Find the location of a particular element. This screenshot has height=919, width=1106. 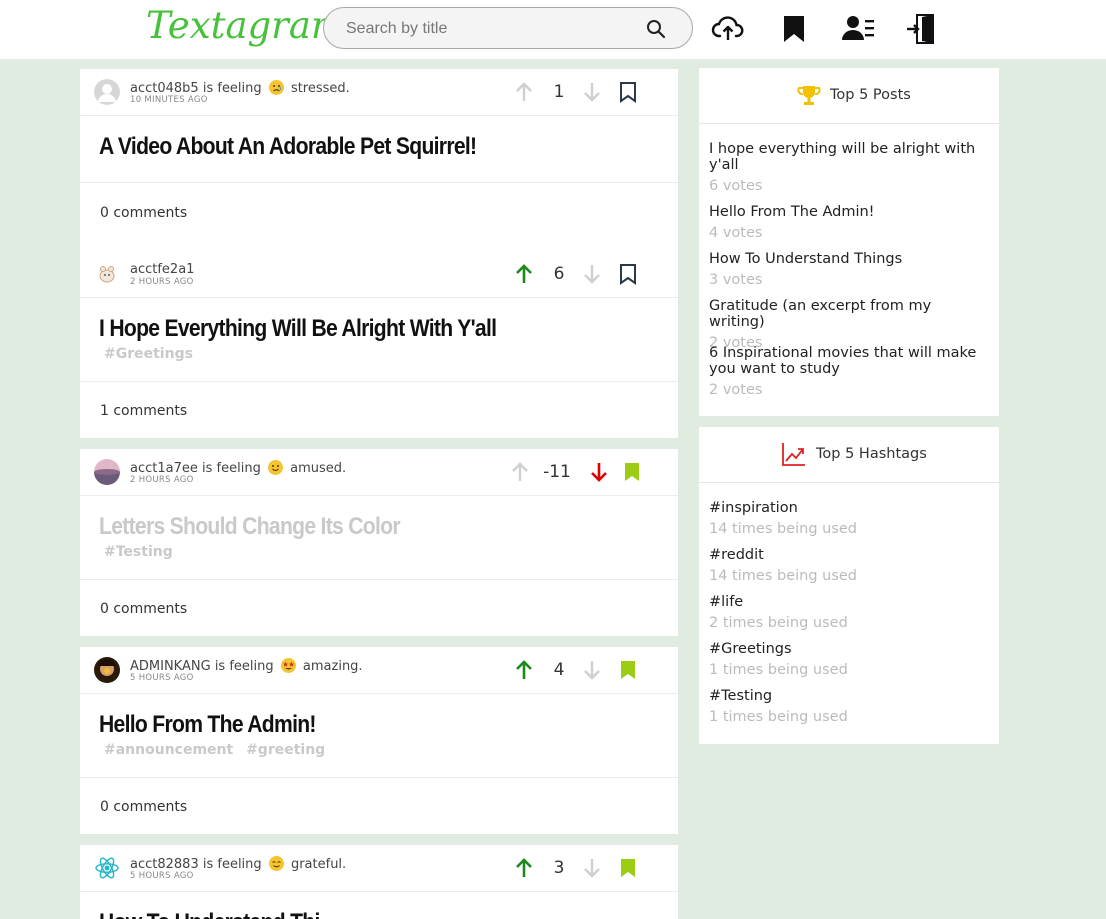

author-name: acctfe2a1 is located at coordinates (162, 269).